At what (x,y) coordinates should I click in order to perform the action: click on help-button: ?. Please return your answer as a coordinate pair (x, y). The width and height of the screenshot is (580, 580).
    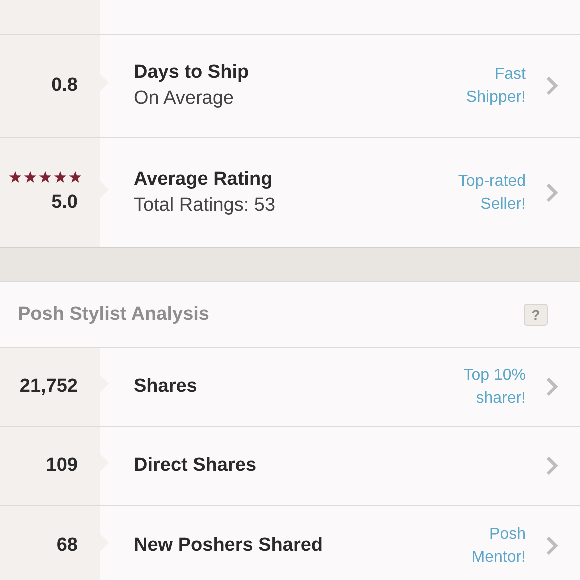
    Looking at the image, I should click on (536, 315).